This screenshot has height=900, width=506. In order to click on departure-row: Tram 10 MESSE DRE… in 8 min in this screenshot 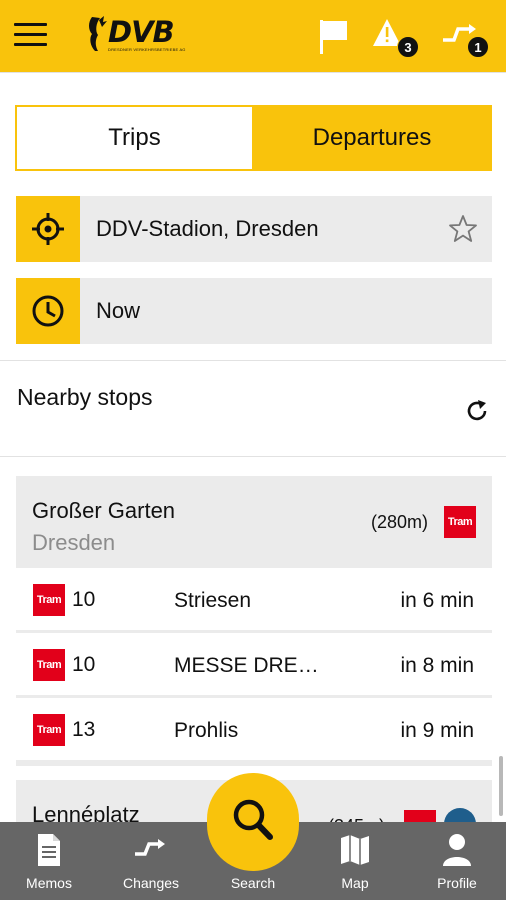, I will do `click(254, 665)`.